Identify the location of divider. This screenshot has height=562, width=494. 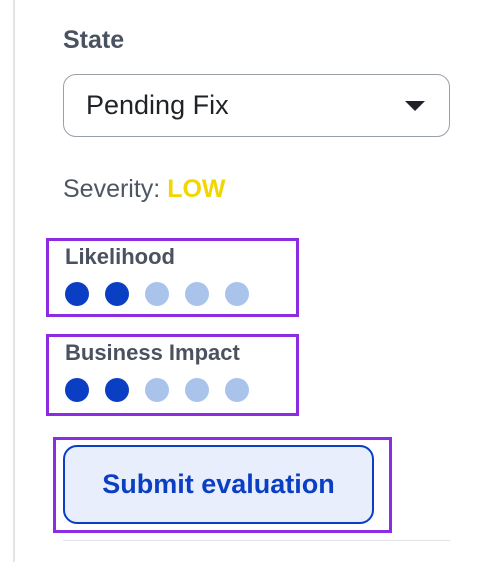
(256, 540).